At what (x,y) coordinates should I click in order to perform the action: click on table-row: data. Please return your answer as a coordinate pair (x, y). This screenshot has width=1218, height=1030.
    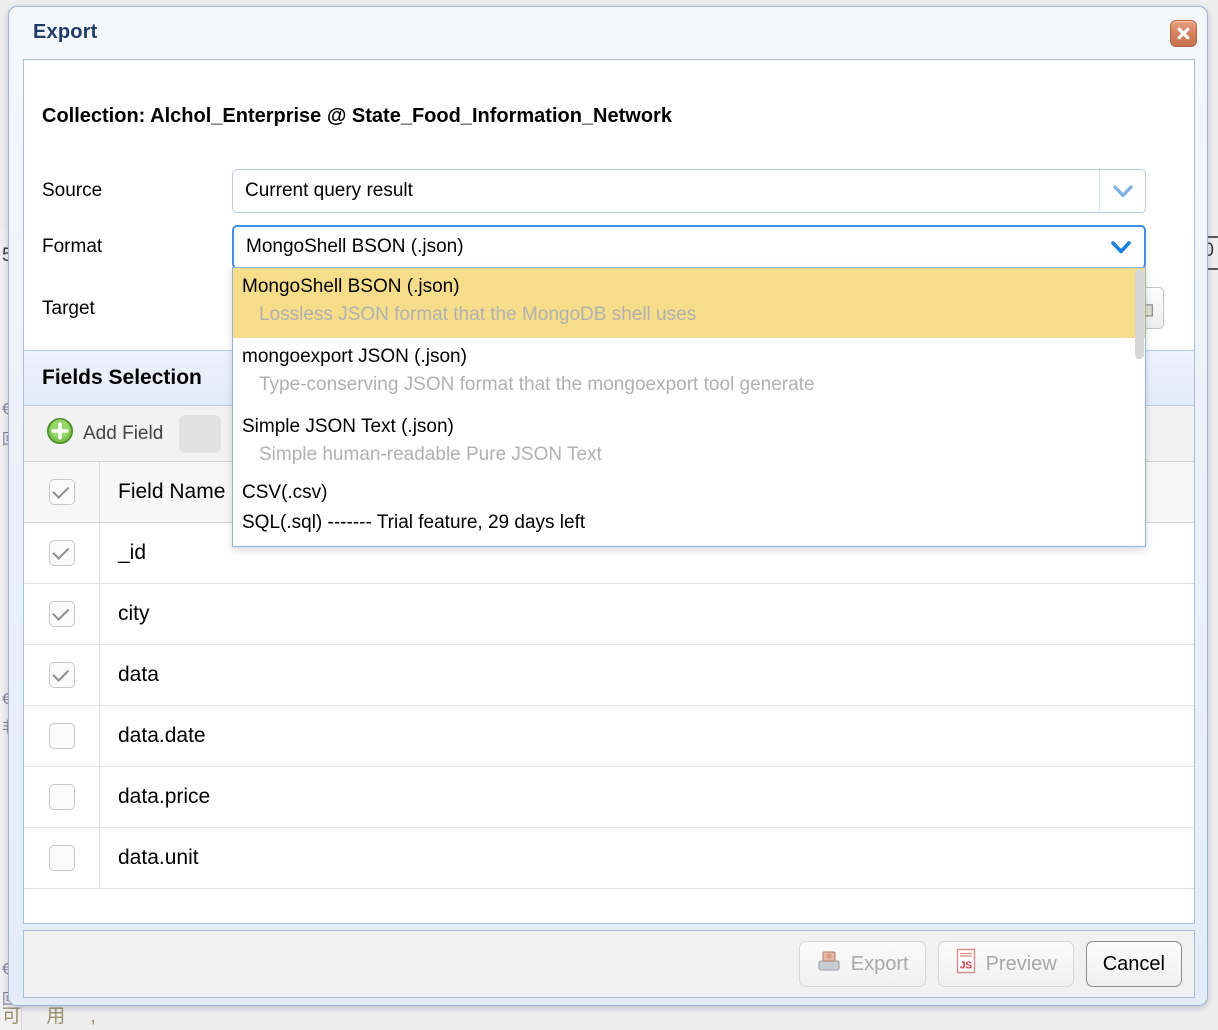
    Looking at the image, I should click on (609, 675).